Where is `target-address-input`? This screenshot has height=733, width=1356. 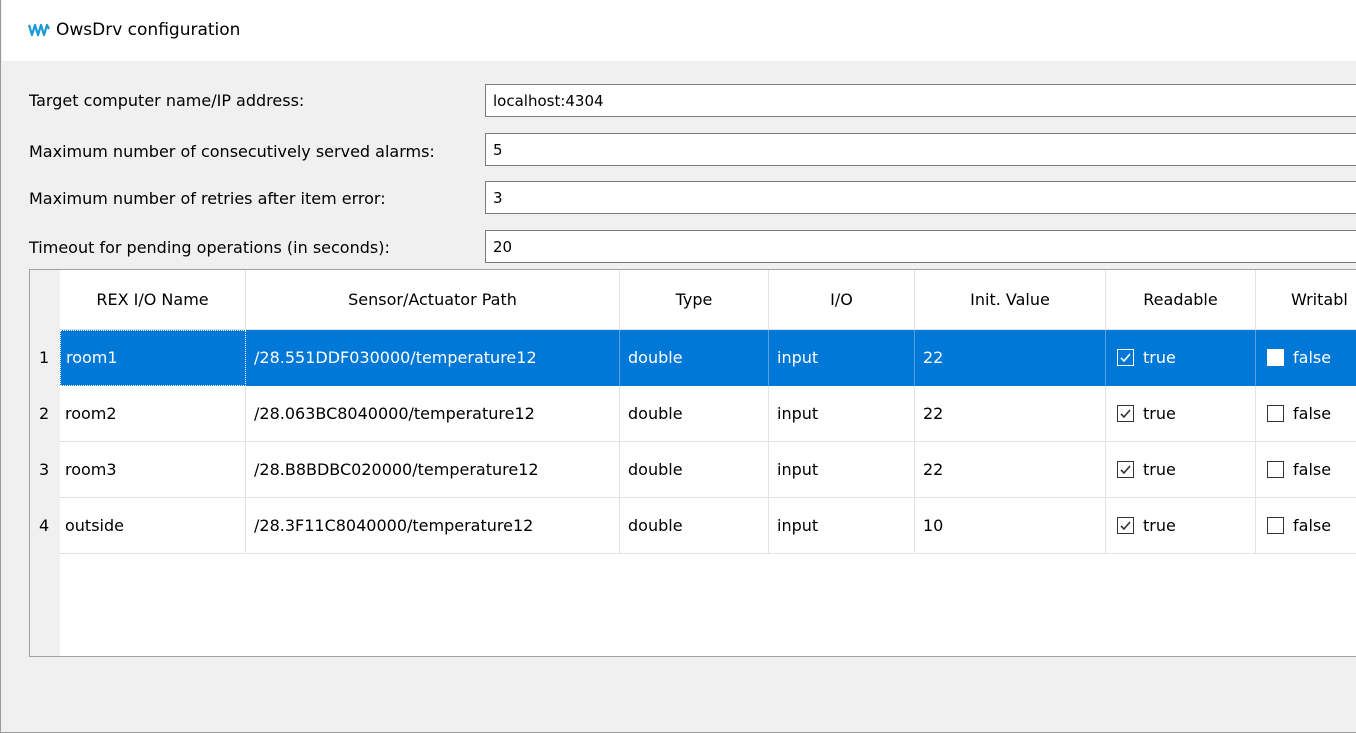 target-address-input is located at coordinates (920, 100).